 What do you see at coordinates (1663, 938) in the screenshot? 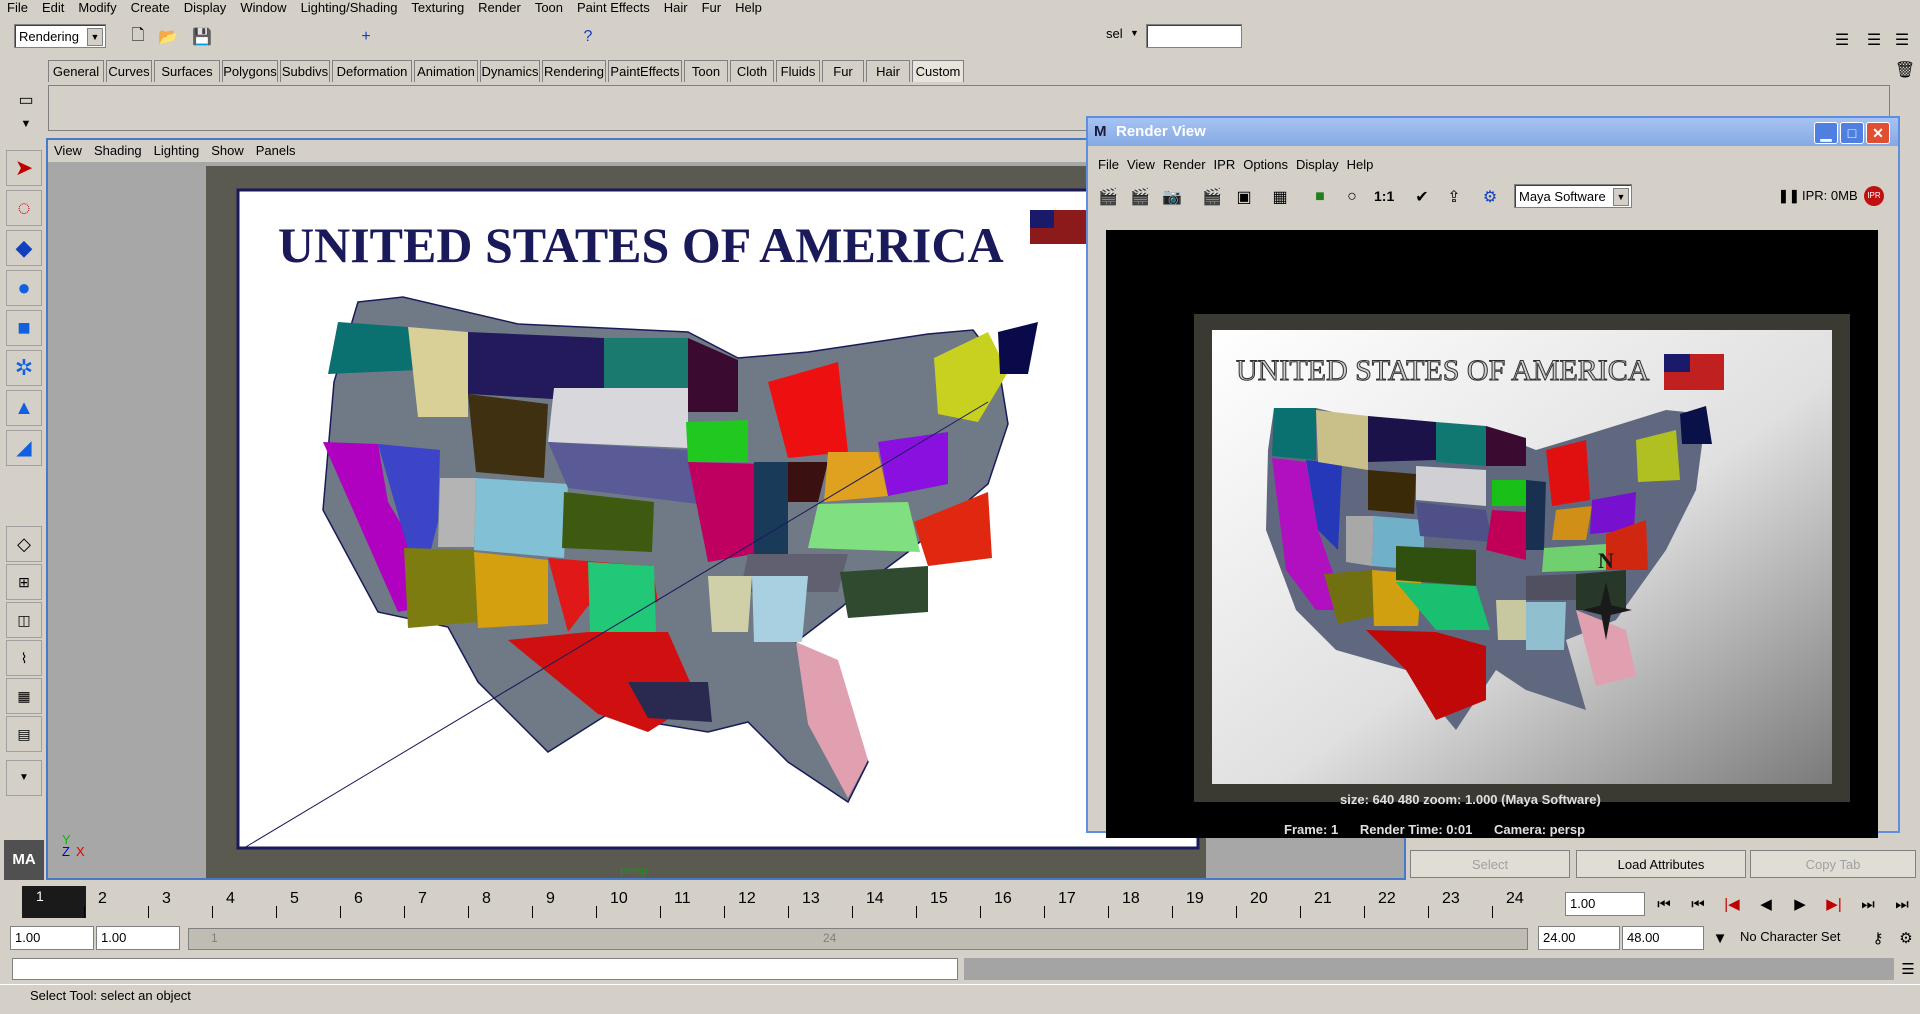
I see `anim-end-field: 48.00` at bounding box center [1663, 938].